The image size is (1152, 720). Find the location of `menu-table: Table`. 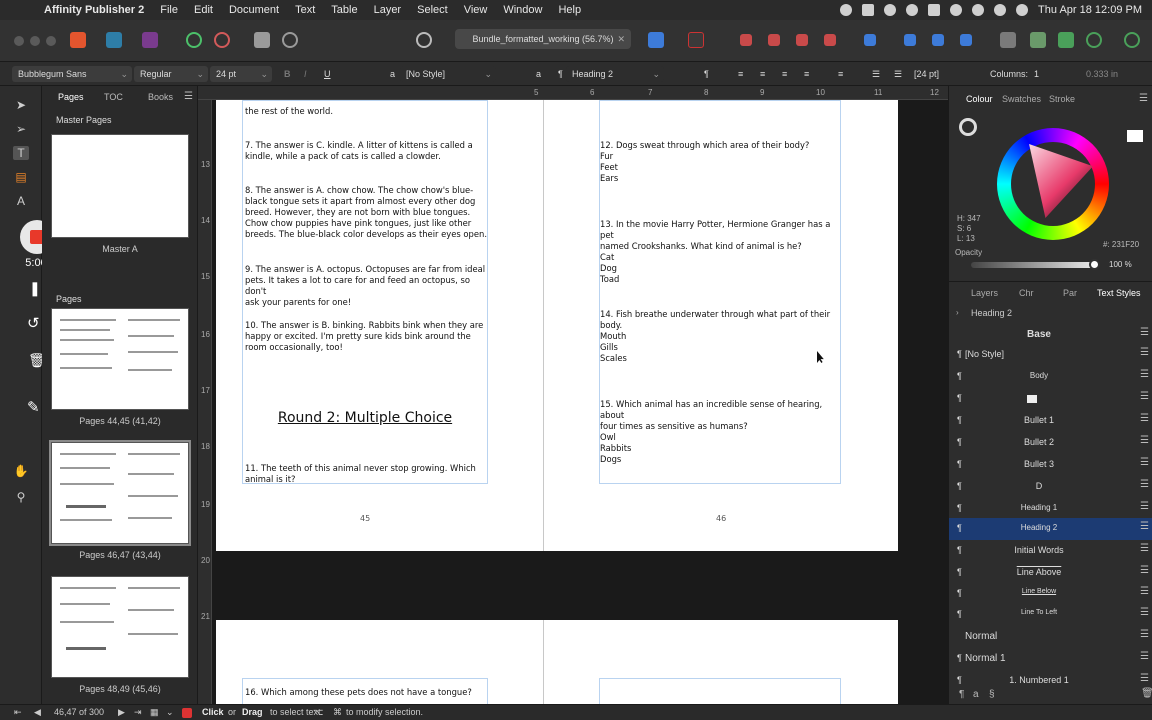

menu-table: Table is located at coordinates (344, 10).